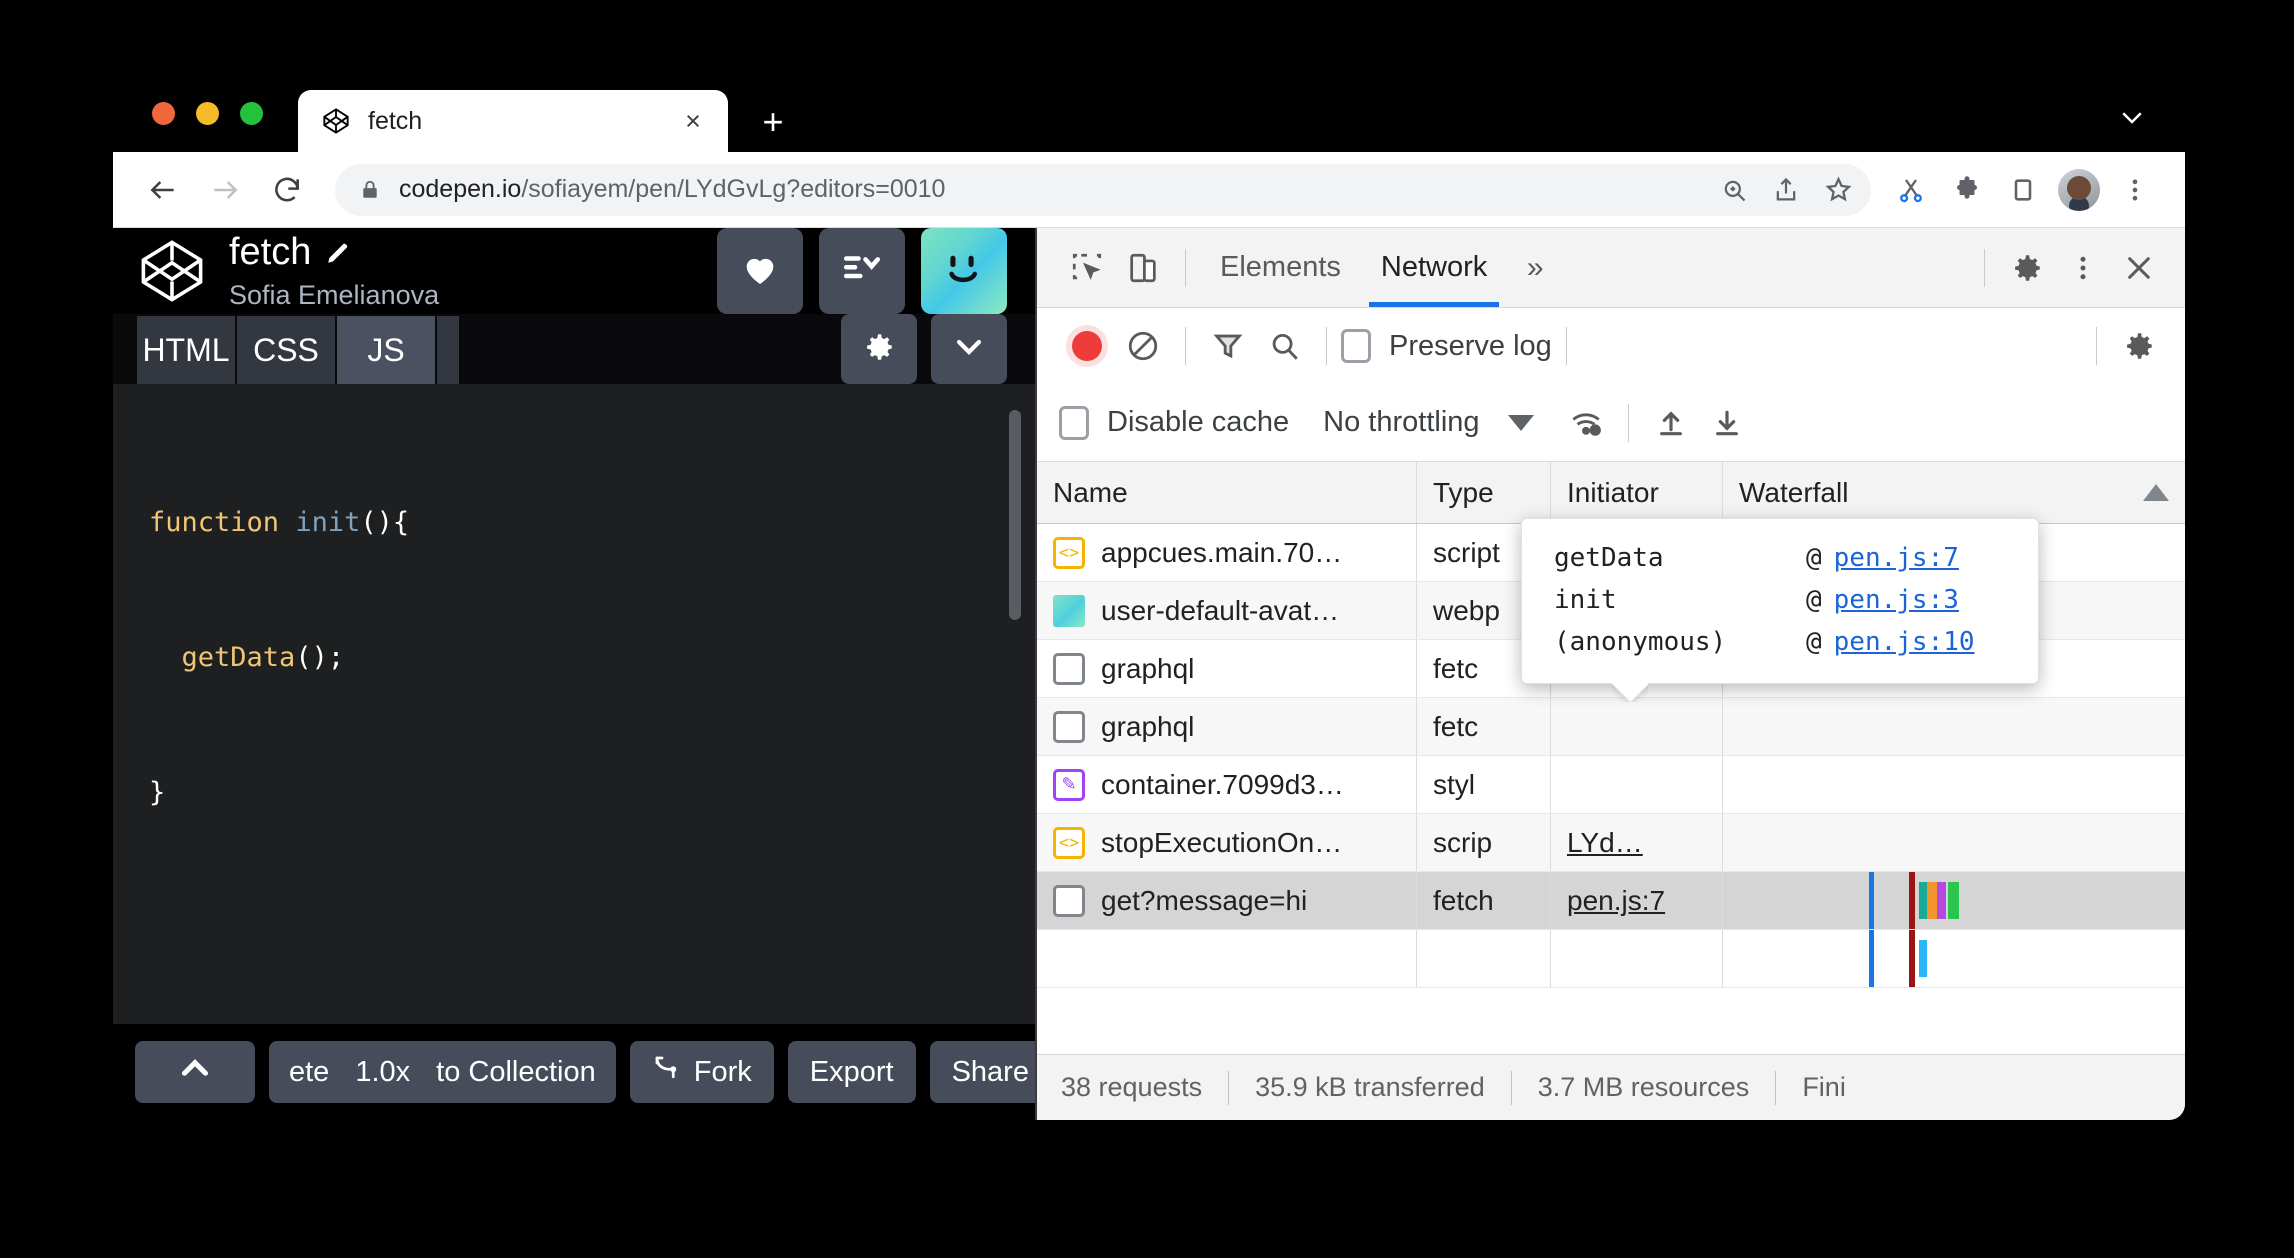 This screenshot has width=2294, height=1258. Describe the element at coordinates (287, 190) in the screenshot. I see `reload-icon` at that location.